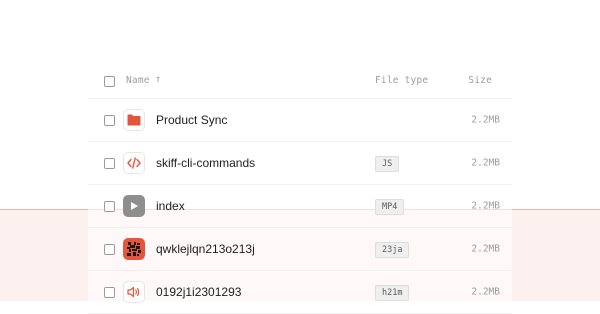  I want to click on select-all-checkbox, so click(109, 81).